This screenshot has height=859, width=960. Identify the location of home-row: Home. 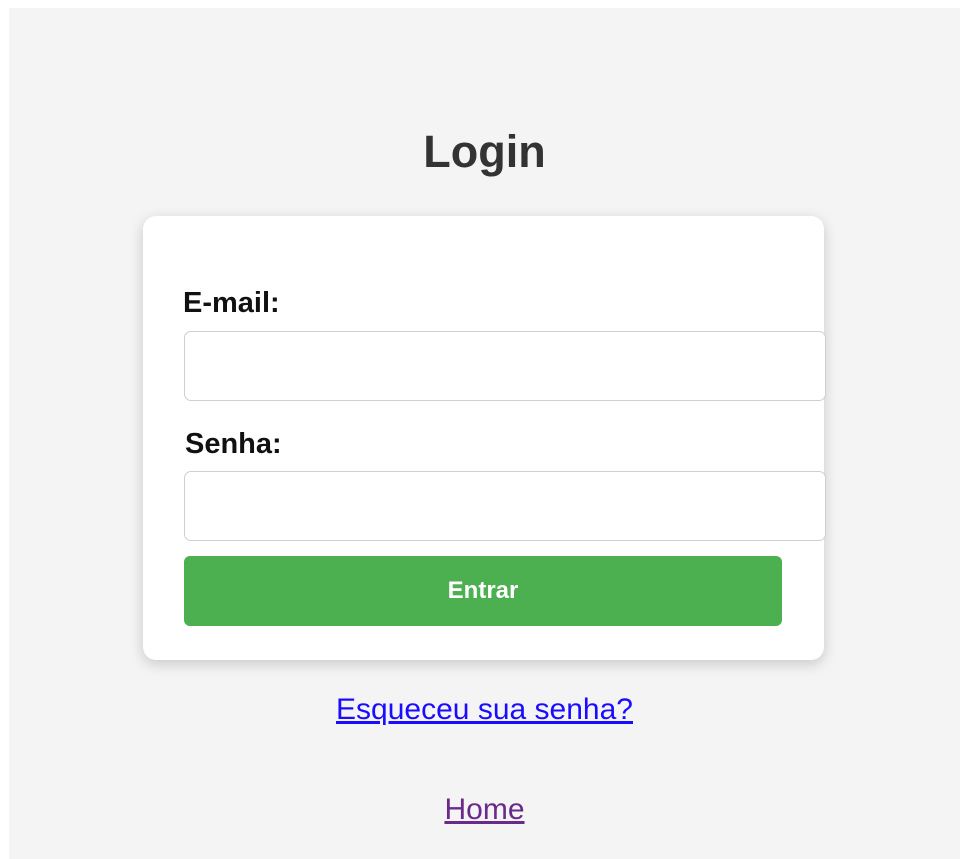
(484, 810).